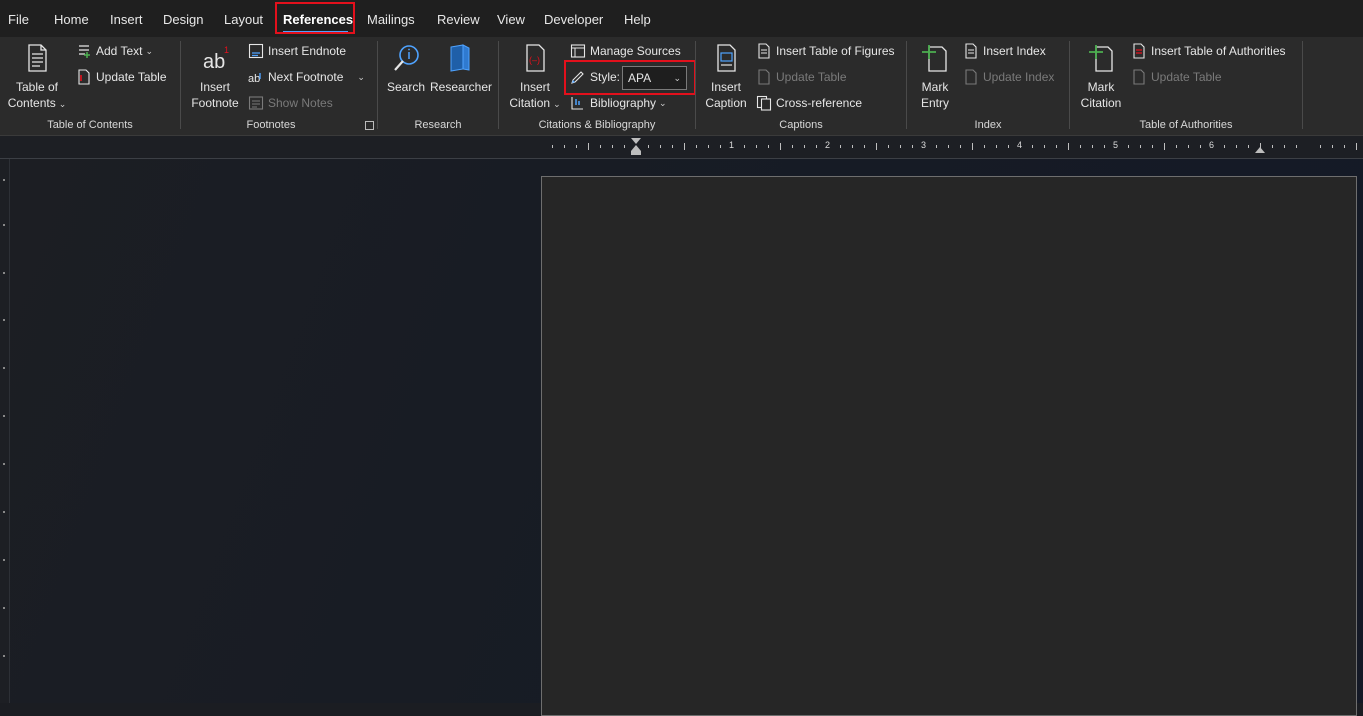 This screenshot has height=716, width=1363. Describe the element at coordinates (534, 87) in the screenshot. I see `insert-citation-label-1: Insert` at that location.